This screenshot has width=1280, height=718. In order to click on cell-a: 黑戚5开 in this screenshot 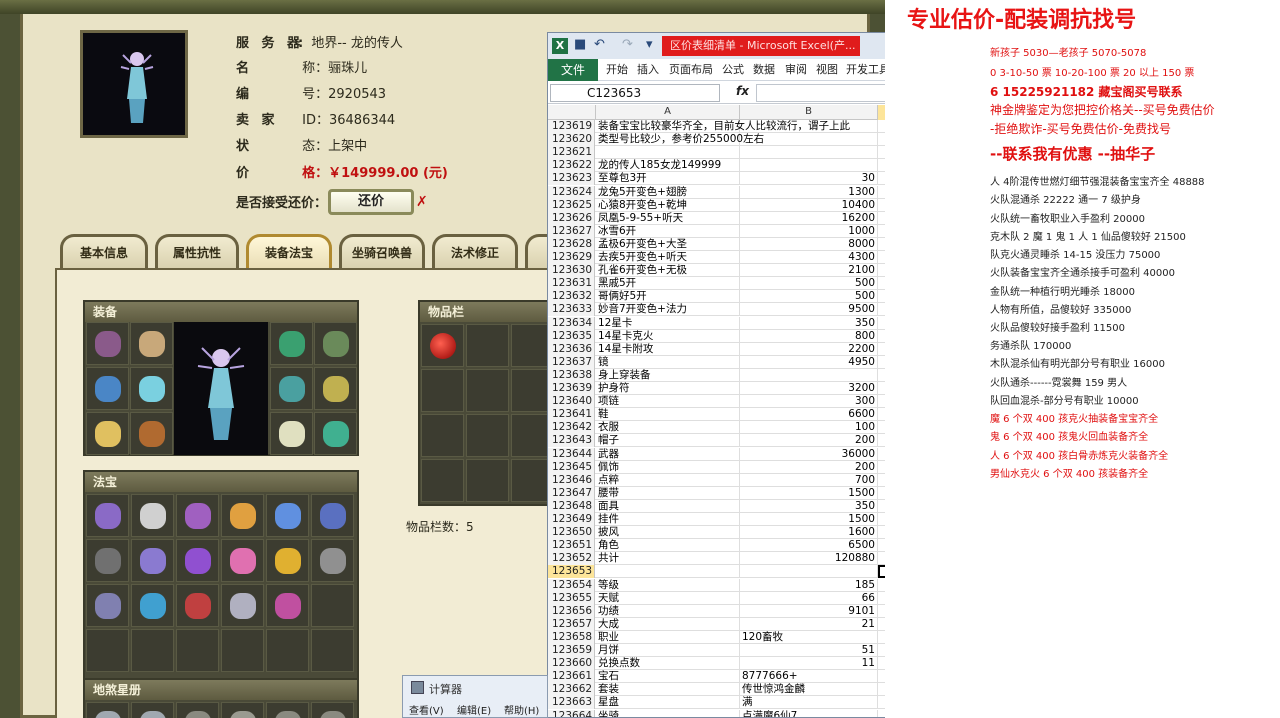, I will do `click(668, 284)`.